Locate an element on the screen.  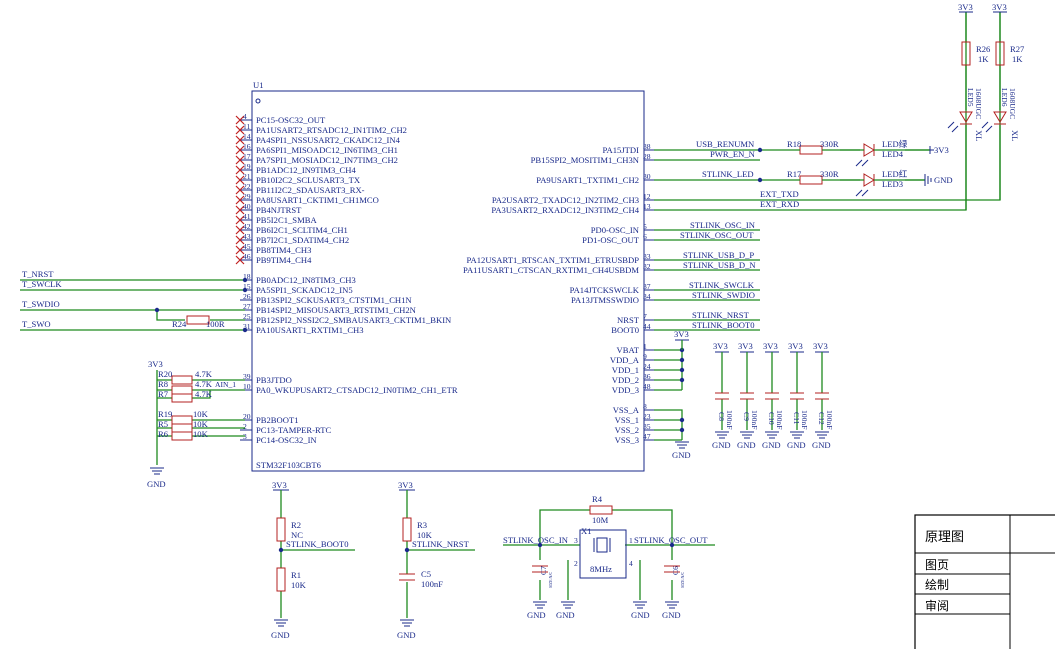
u1-pin-number: 14 is located at coordinates (247, 136).